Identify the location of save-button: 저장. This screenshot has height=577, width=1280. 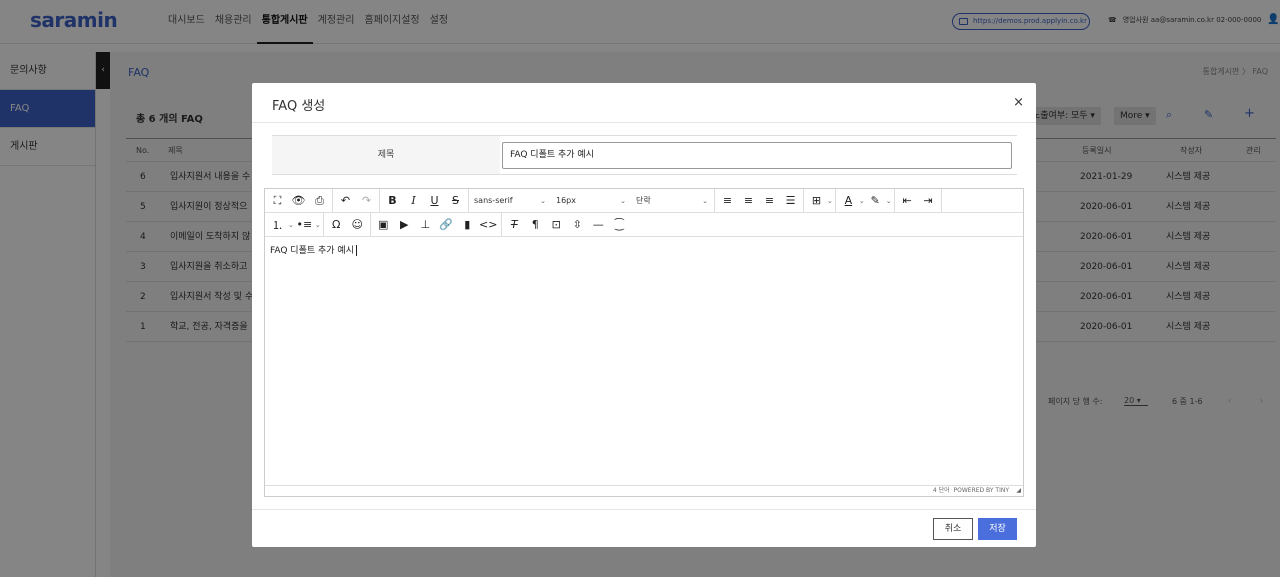
(997, 529).